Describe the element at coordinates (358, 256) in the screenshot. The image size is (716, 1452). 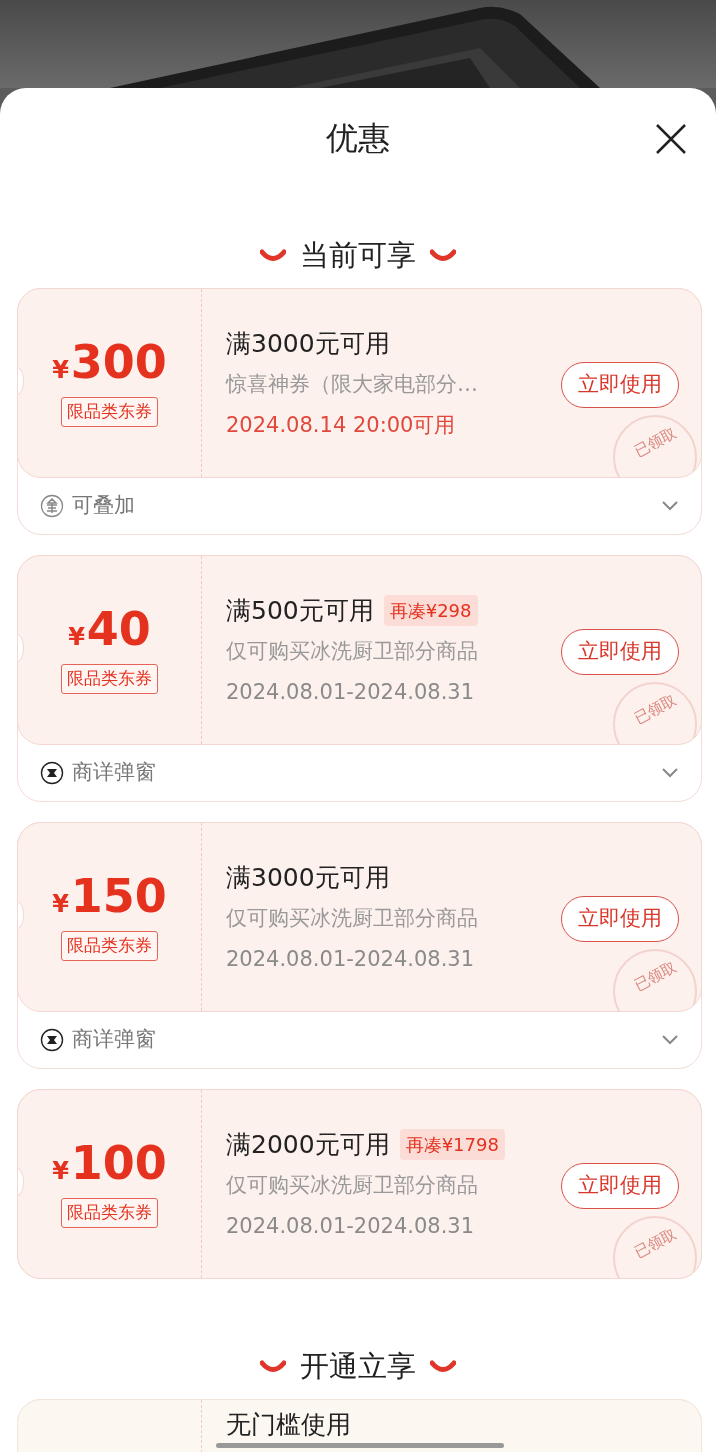
I see `section-title: 当前可享` at that location.